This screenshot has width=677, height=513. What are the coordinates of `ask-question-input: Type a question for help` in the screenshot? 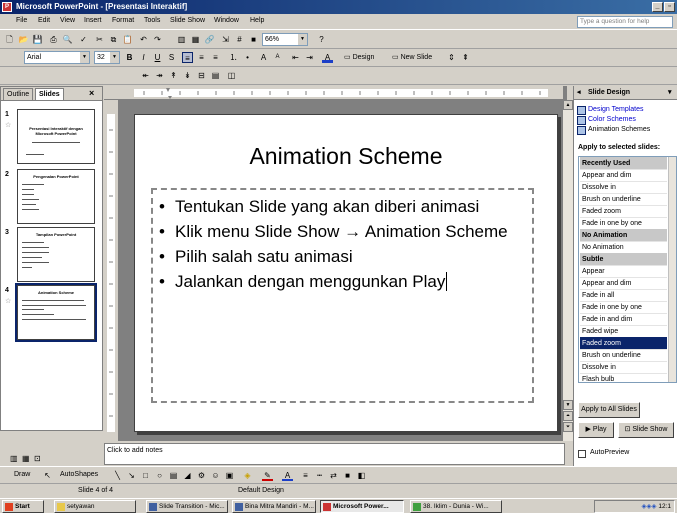 It's located at (625, 22).